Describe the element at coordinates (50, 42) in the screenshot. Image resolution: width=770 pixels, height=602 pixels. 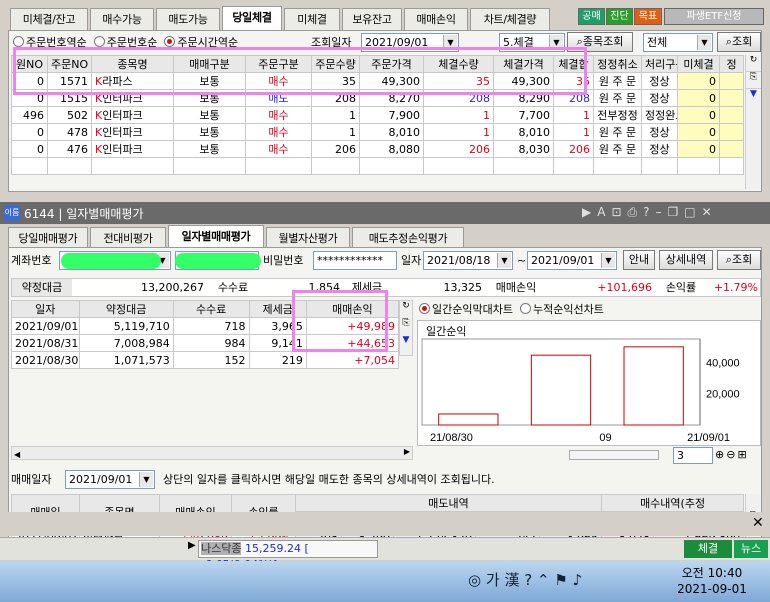
I see `sort-radio-order-desc: 주문번호역순` at that location.